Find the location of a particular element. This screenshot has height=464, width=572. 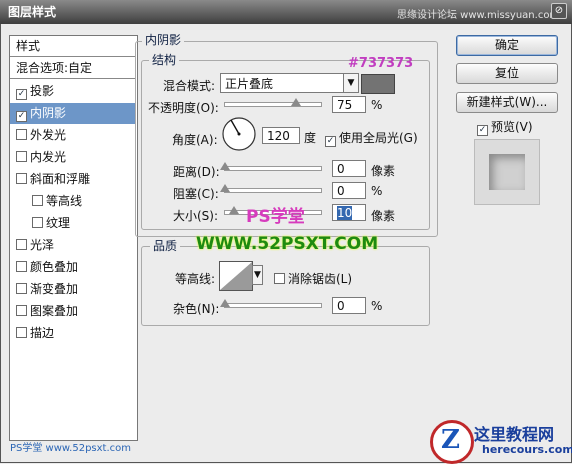

style-preview-box is located at coordinates (507, 172).